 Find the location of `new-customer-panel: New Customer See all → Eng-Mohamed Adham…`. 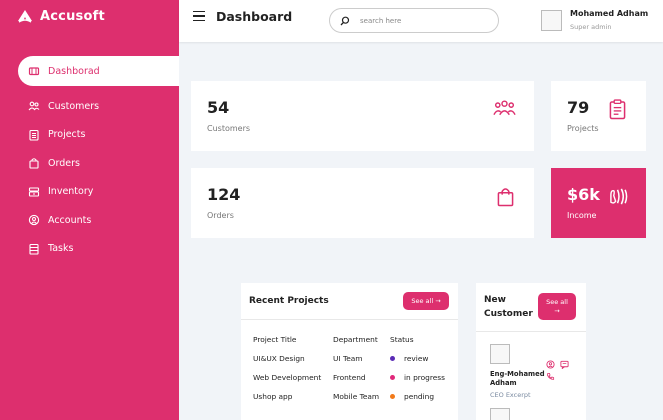

new-customer-panel: New Customer See all → Eng-Mohamed Adham… is located at coordinates (531, 351).